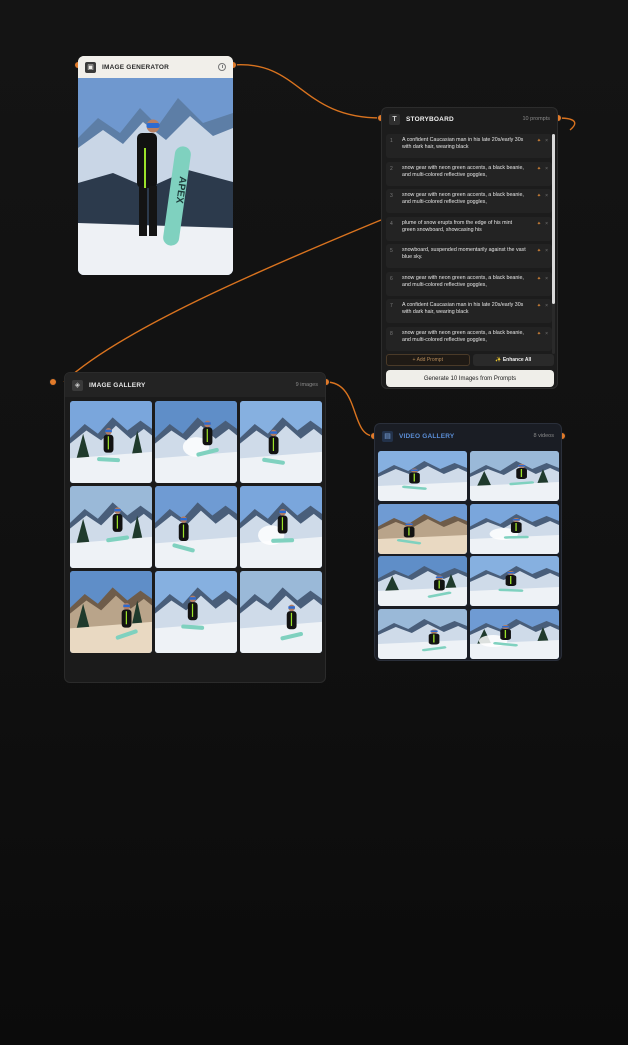 This screenshot has width=628, height=1045. Describe the element at coordinates (391, 306) in the screenshot. I see `prompt-number: 7` at that location.